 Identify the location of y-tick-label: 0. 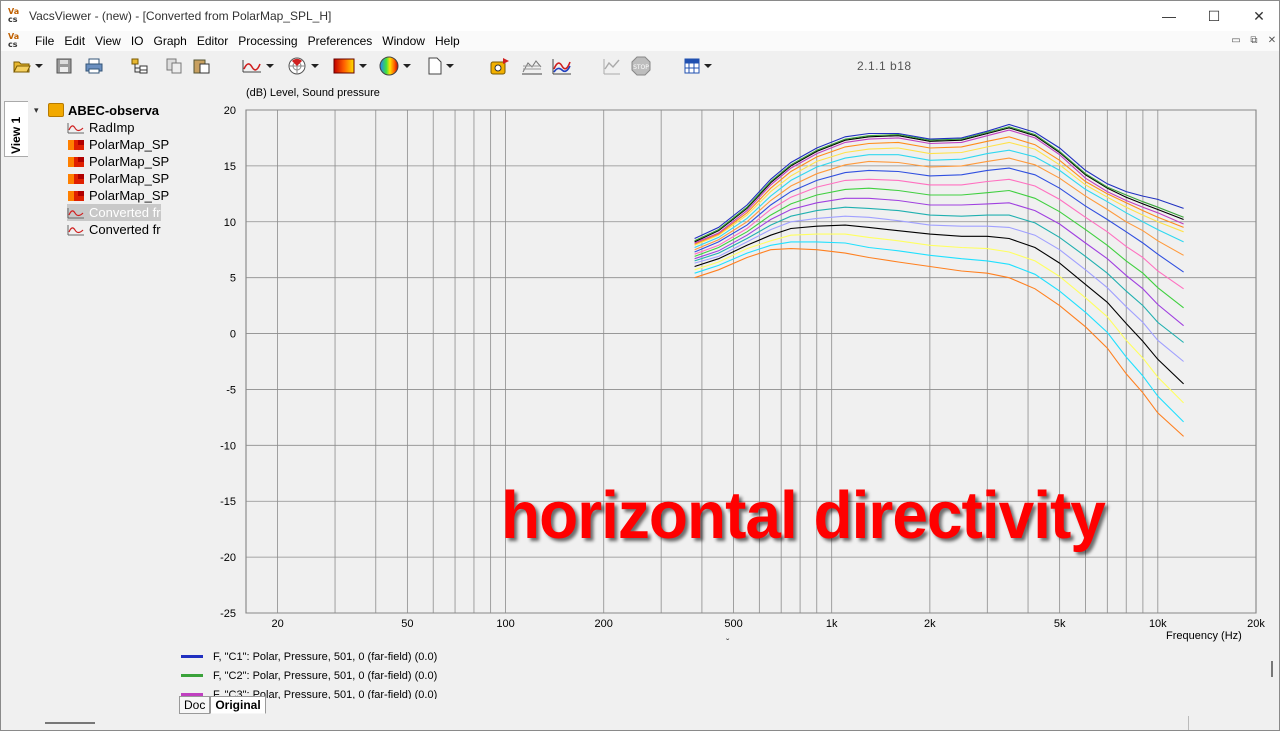
(233, 335).